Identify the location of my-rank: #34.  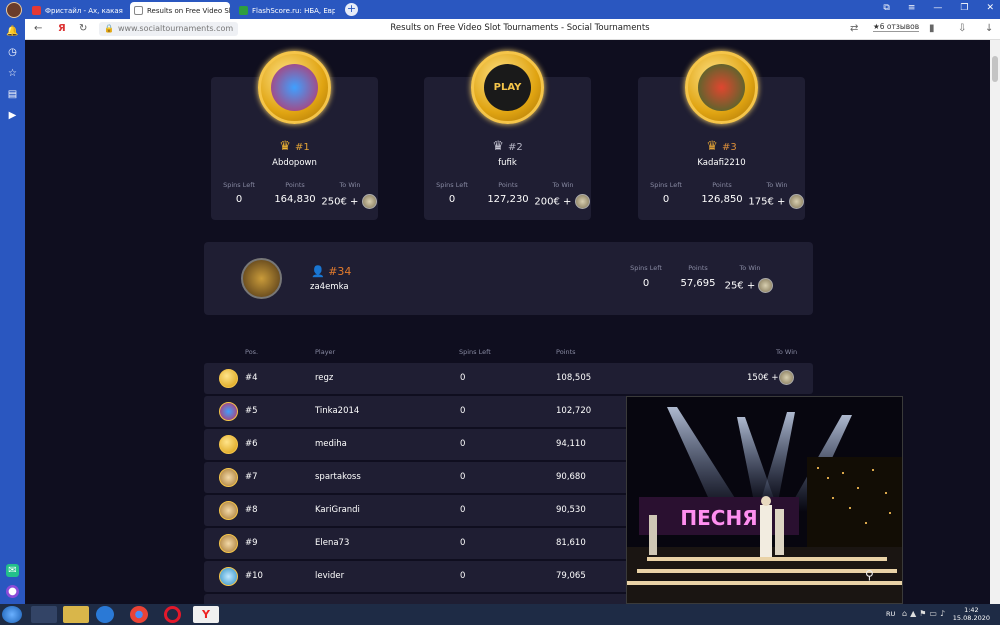
(340, 271).